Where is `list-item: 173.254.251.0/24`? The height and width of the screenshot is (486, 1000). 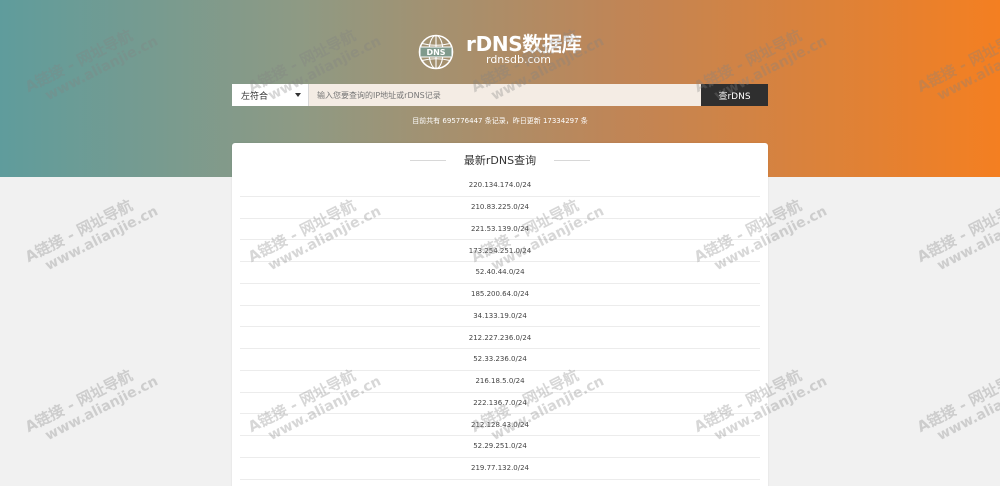 list-item: 173.254.251.0/24 is located at coordinates (500, 251).